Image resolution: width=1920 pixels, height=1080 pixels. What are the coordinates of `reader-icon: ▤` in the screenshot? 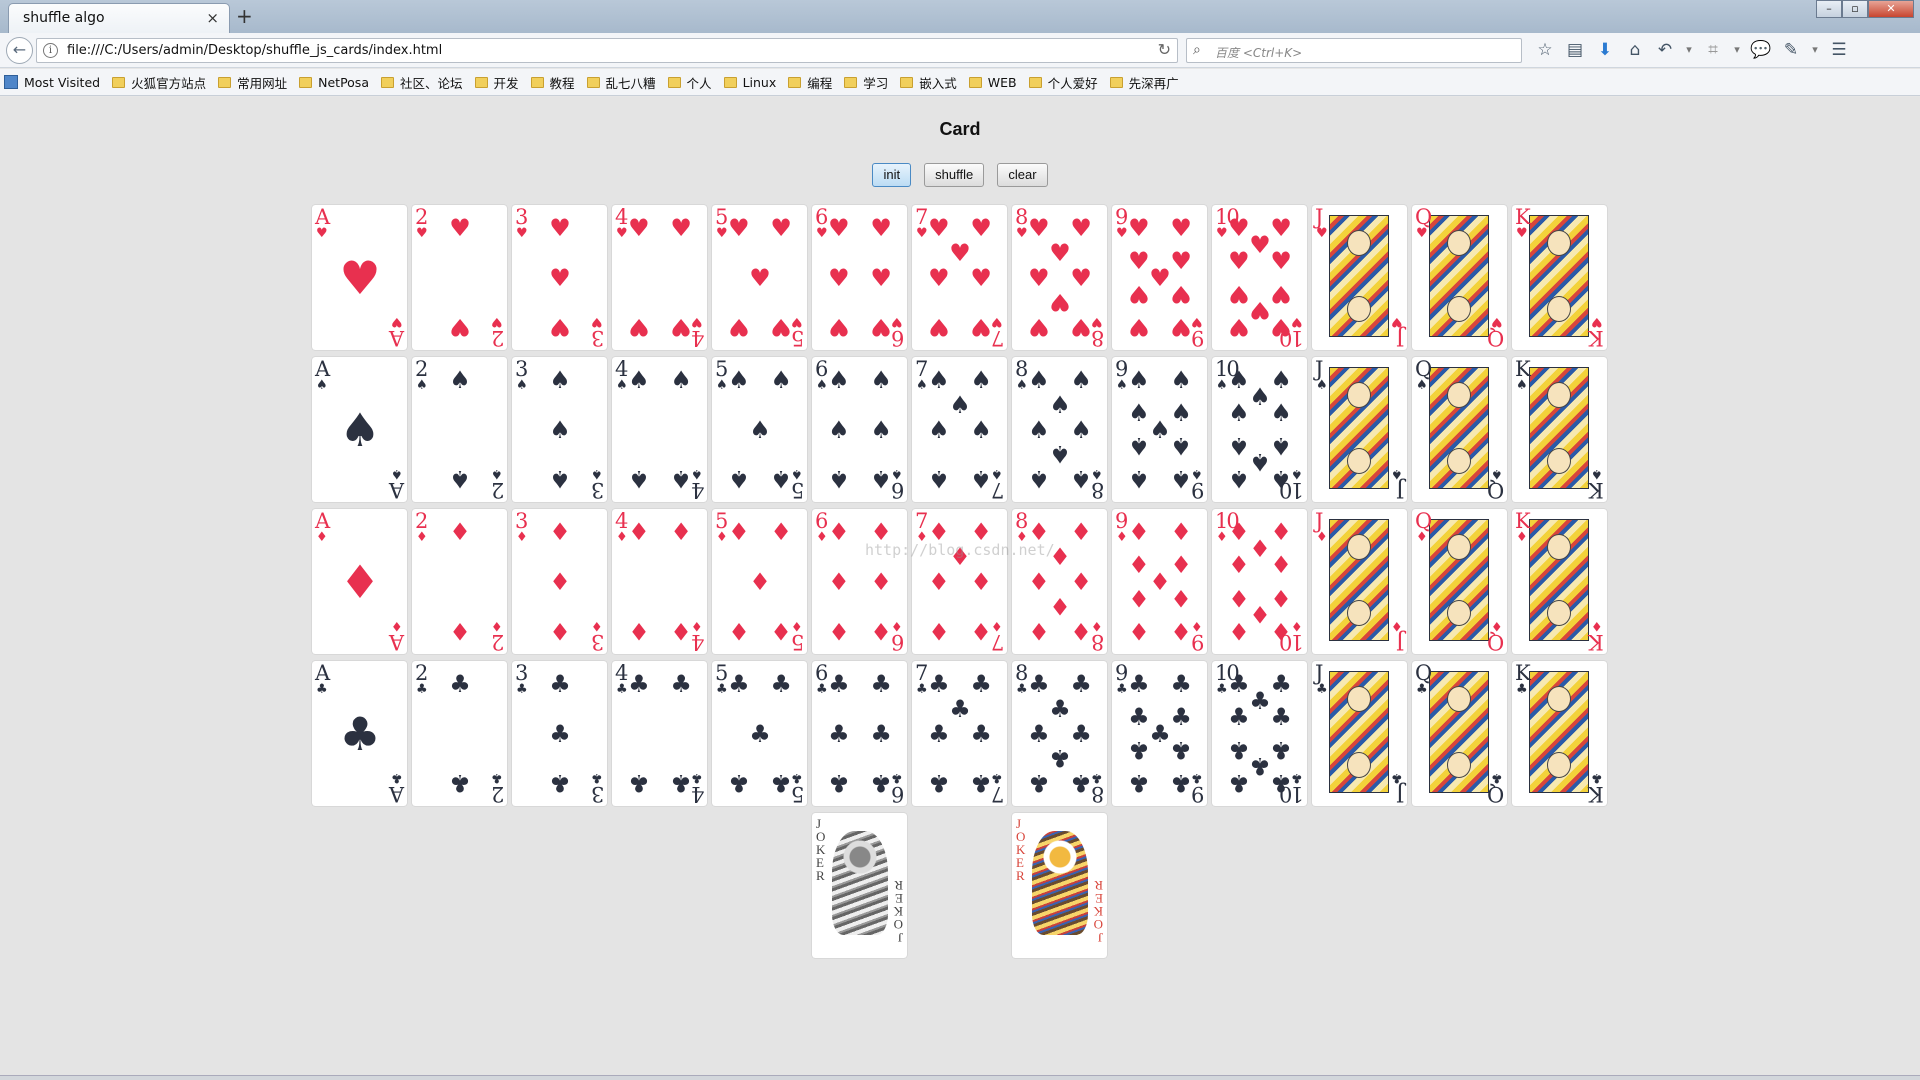 It's located at (1575, 51).